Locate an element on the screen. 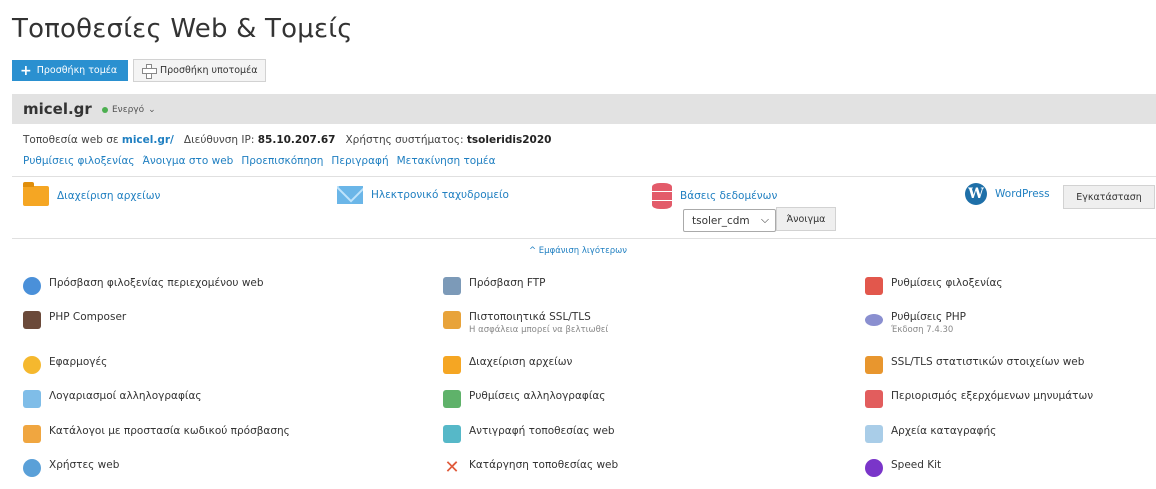  tool-label: Αρχεία καταγραφής is located at coordinates (944, 431).